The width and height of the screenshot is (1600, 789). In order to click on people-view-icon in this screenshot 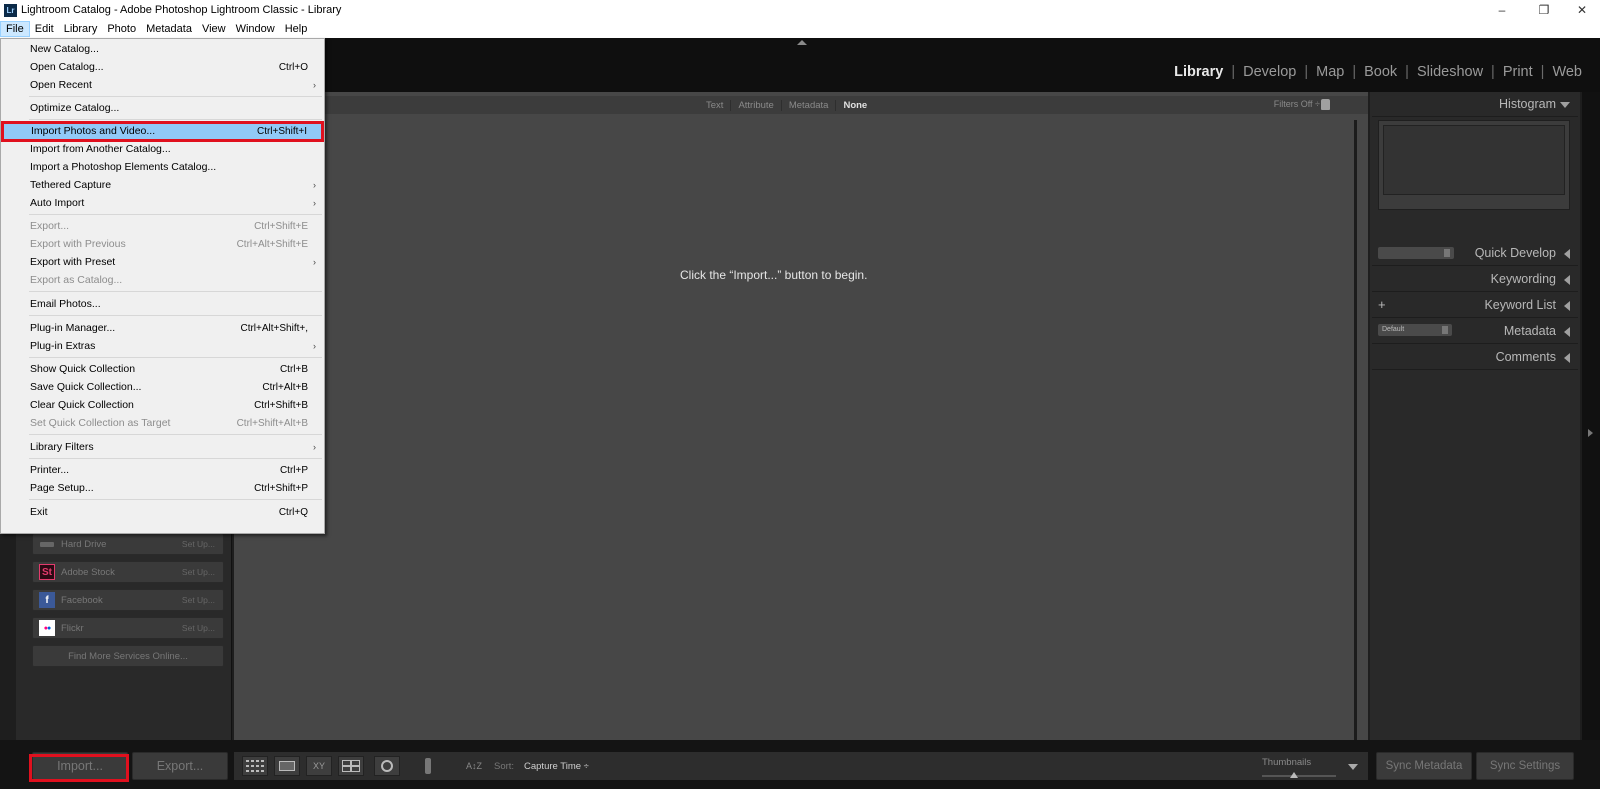, I will do `click(387, 766)`.